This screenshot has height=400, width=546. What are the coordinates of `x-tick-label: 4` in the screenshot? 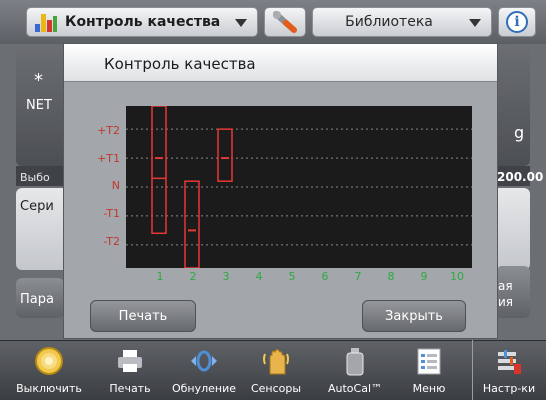 It's located at (259, 276).